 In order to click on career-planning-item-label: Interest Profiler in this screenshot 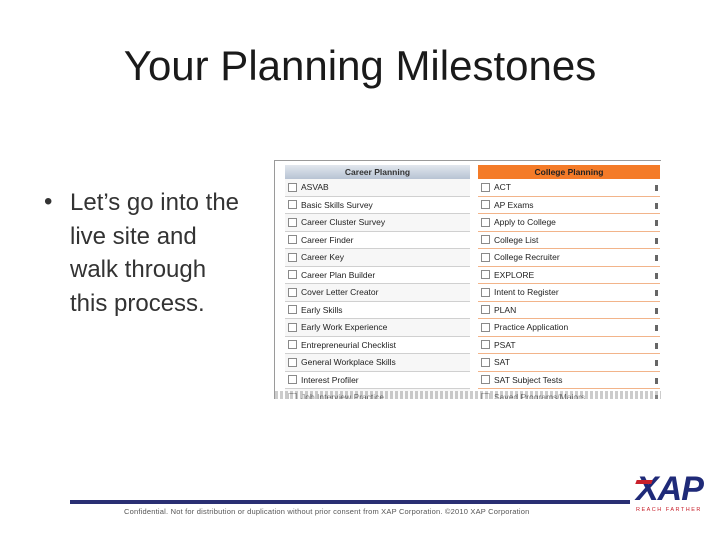, I will do `click(330, 379)`.